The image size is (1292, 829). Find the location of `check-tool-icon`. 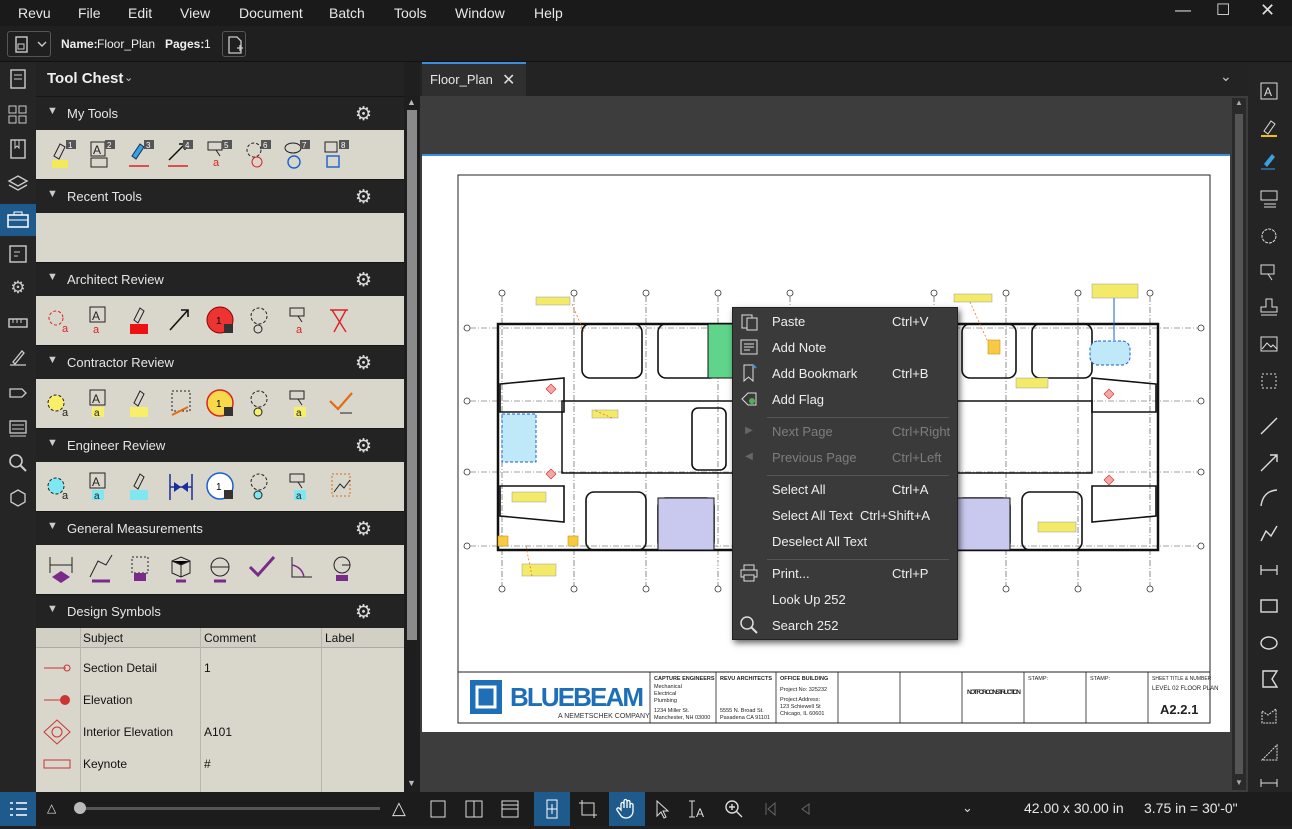

check-tool-icon is located at coordinates (341, 403).